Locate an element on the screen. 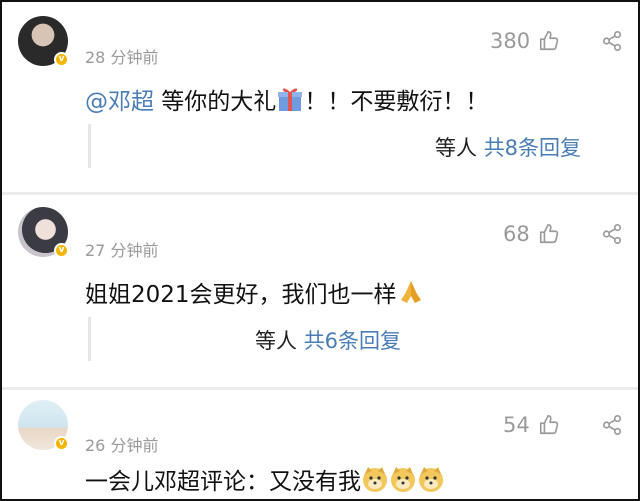 This screenshot has height=501, width=640. comment-text-part: 姐姐2021会更好，我们也一样 is located at coordinates (241, 295).